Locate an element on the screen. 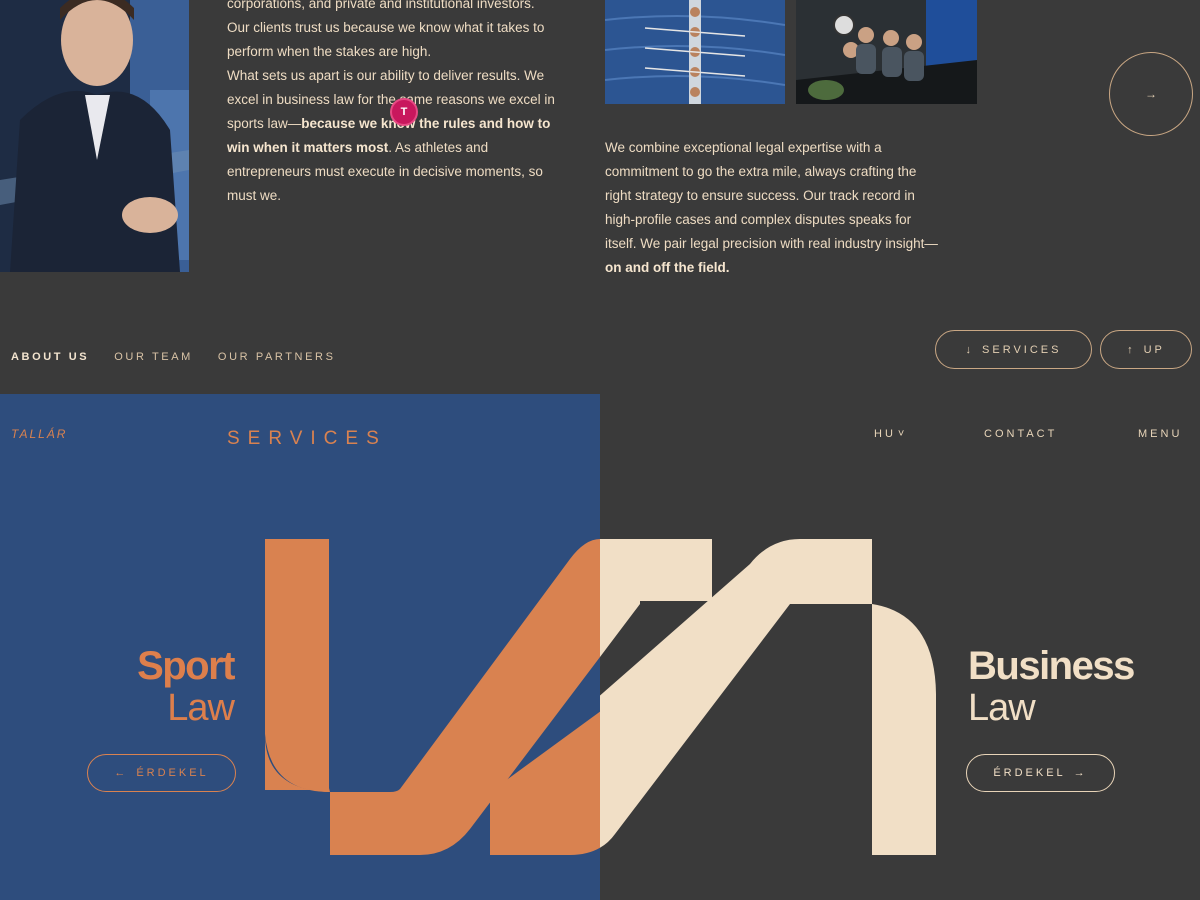  sport-law-cta-button: ← ÉRDEKEL is located at coordinates (161, 773).